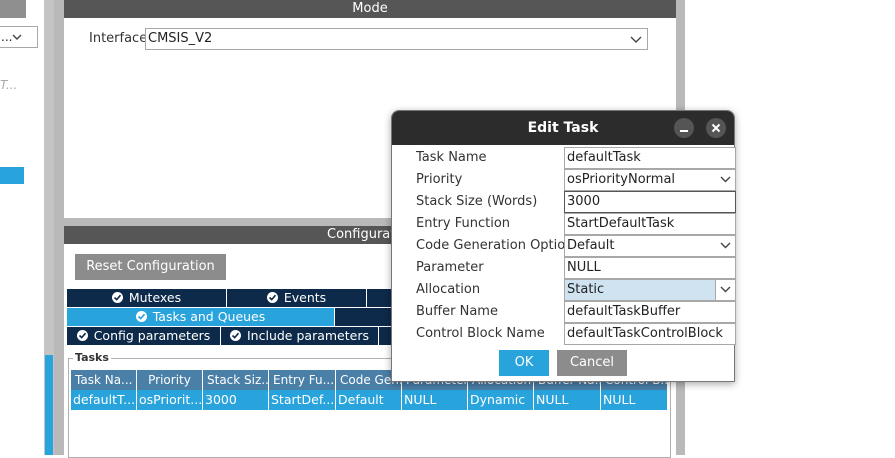 The height and width of the screenshot is (458, 895). I want to click on entry-function-input: StartDefaultTask, so click(650, 224).